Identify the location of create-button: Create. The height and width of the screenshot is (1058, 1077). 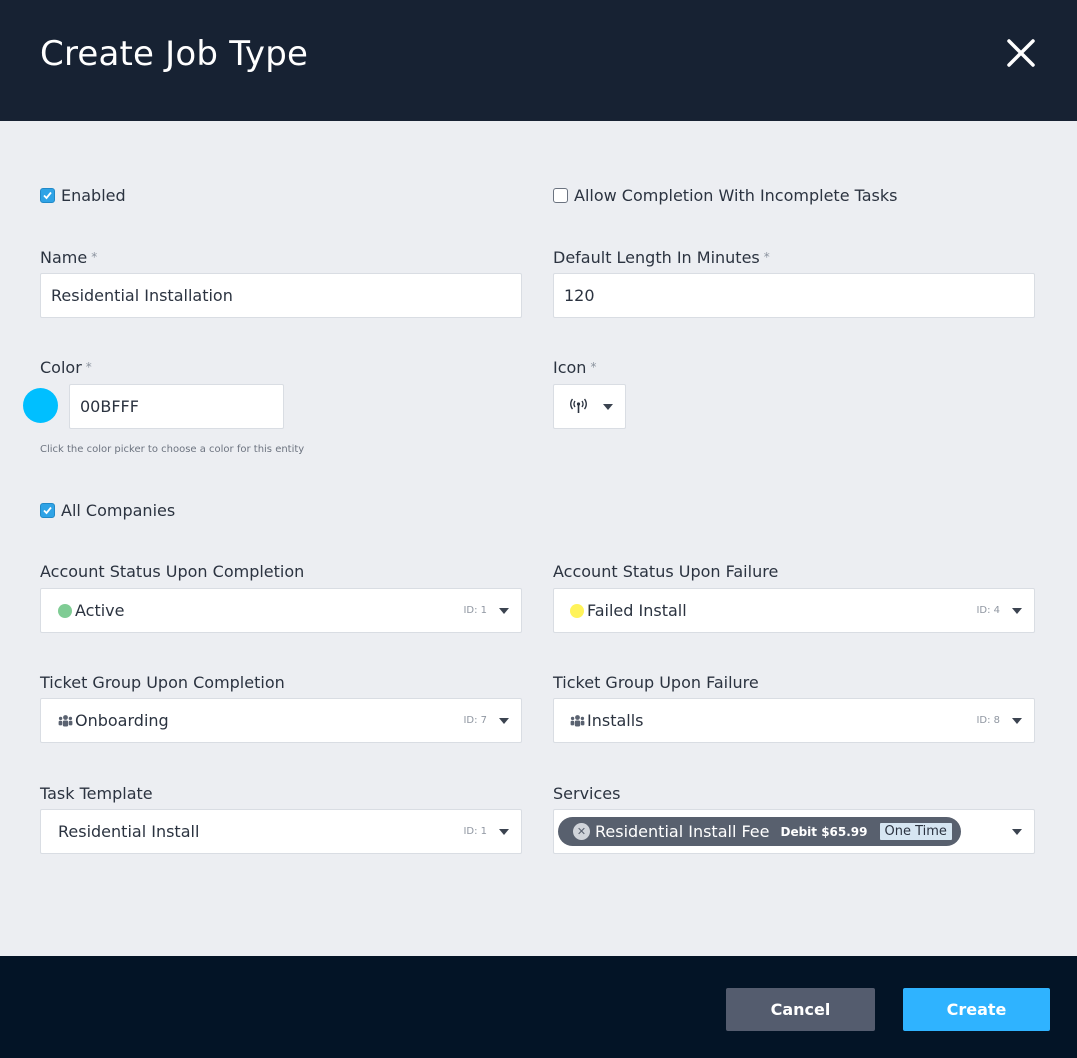
(976, 1009).